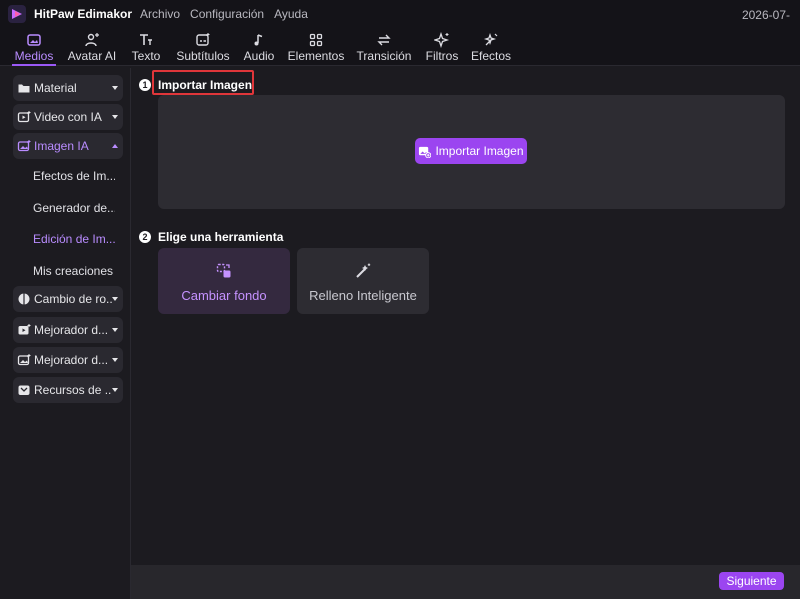 The height and width of the screenshot is (599, 800). Describe the element at coordinates (24, 330) in the screenshot. I see `video-enhancer-icon` at that location.